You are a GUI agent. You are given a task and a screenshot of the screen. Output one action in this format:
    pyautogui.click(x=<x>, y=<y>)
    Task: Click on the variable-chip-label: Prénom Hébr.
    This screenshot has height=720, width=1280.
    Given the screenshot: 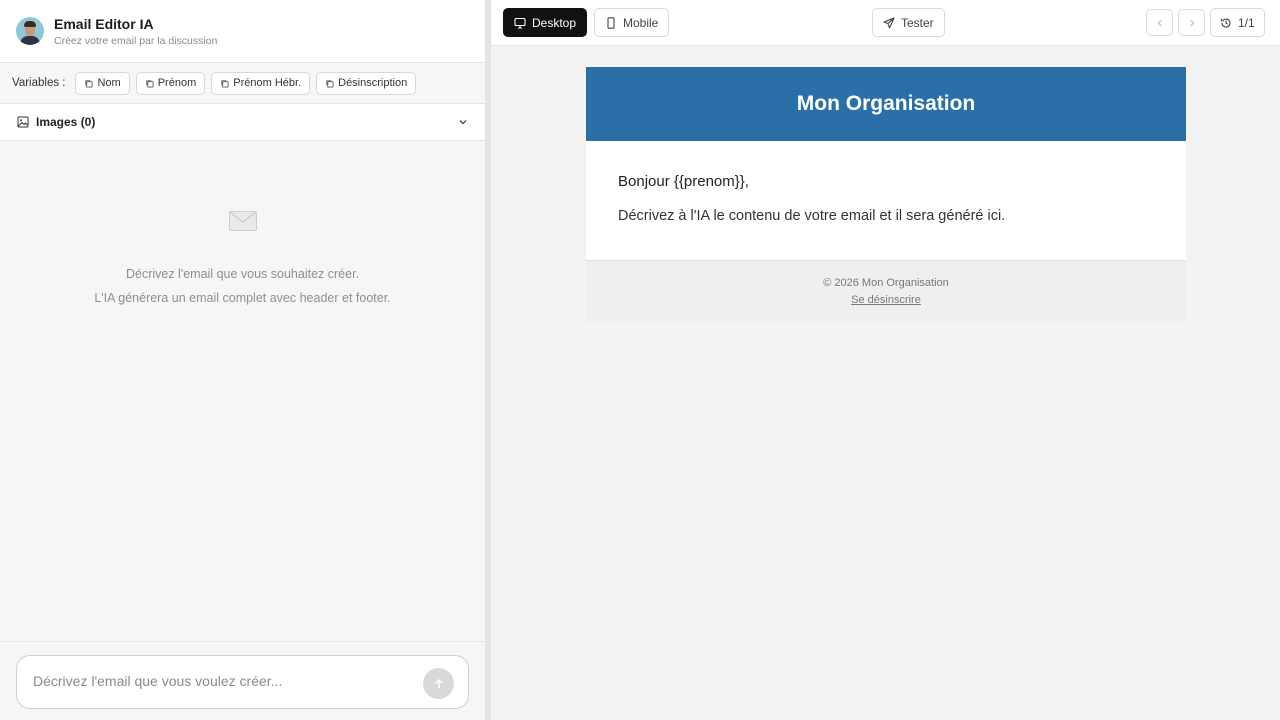 What is the action you would take?
    pyautogui.click(x=267, y=83)
    